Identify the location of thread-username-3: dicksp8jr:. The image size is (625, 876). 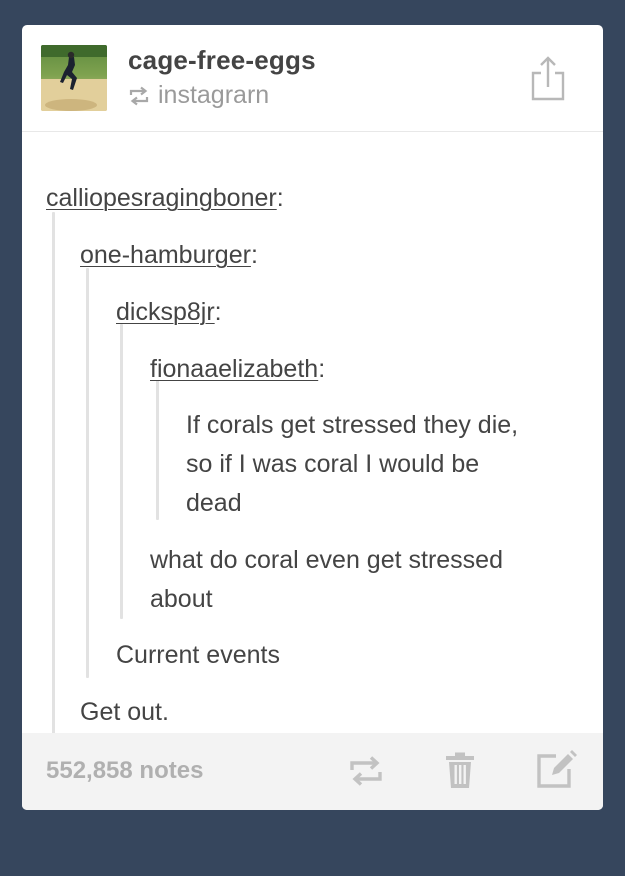
(169, 312).